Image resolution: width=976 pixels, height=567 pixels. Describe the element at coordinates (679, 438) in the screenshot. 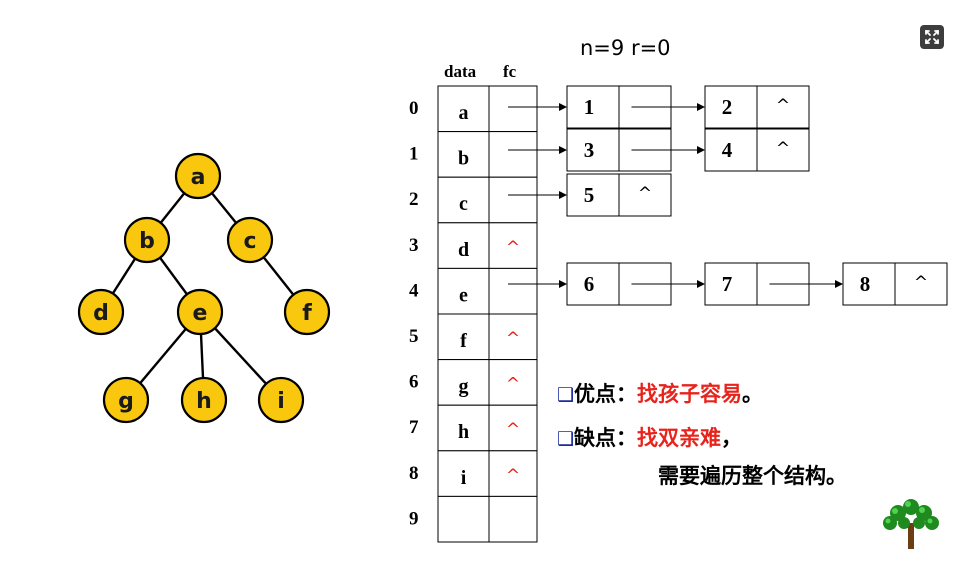

I see `con-value: 找双亲难` at that location.